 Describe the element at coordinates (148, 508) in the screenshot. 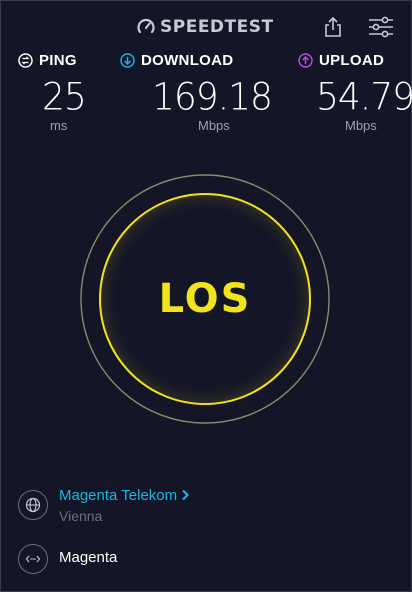

I see `isp-selector: Magenta Telekom Vienna` at that location.